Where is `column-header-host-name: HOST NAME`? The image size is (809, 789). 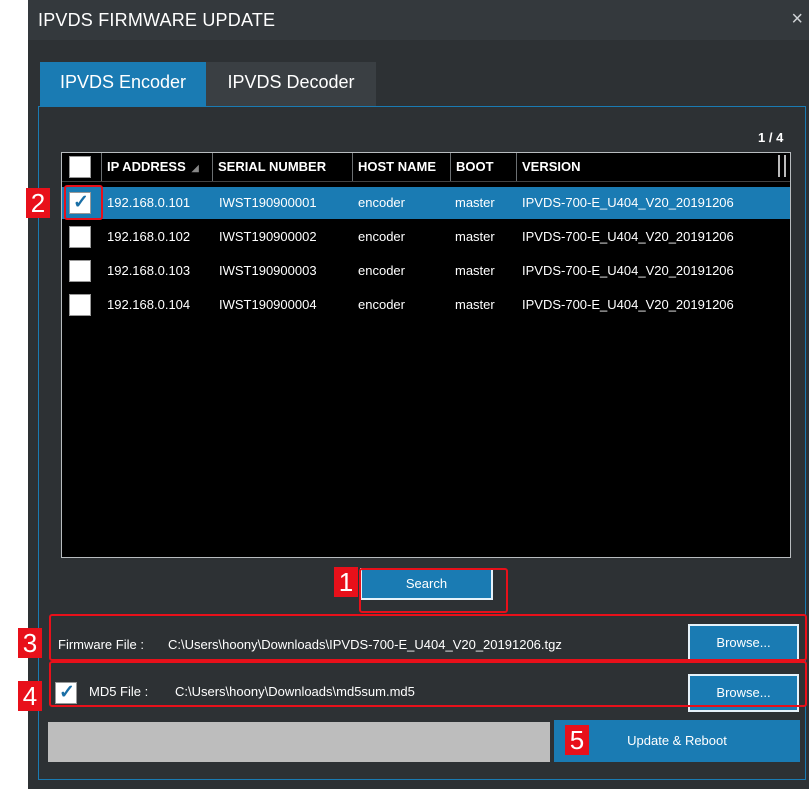 column-header-host-name: HOST NAME is located at coordinates (401, 167).